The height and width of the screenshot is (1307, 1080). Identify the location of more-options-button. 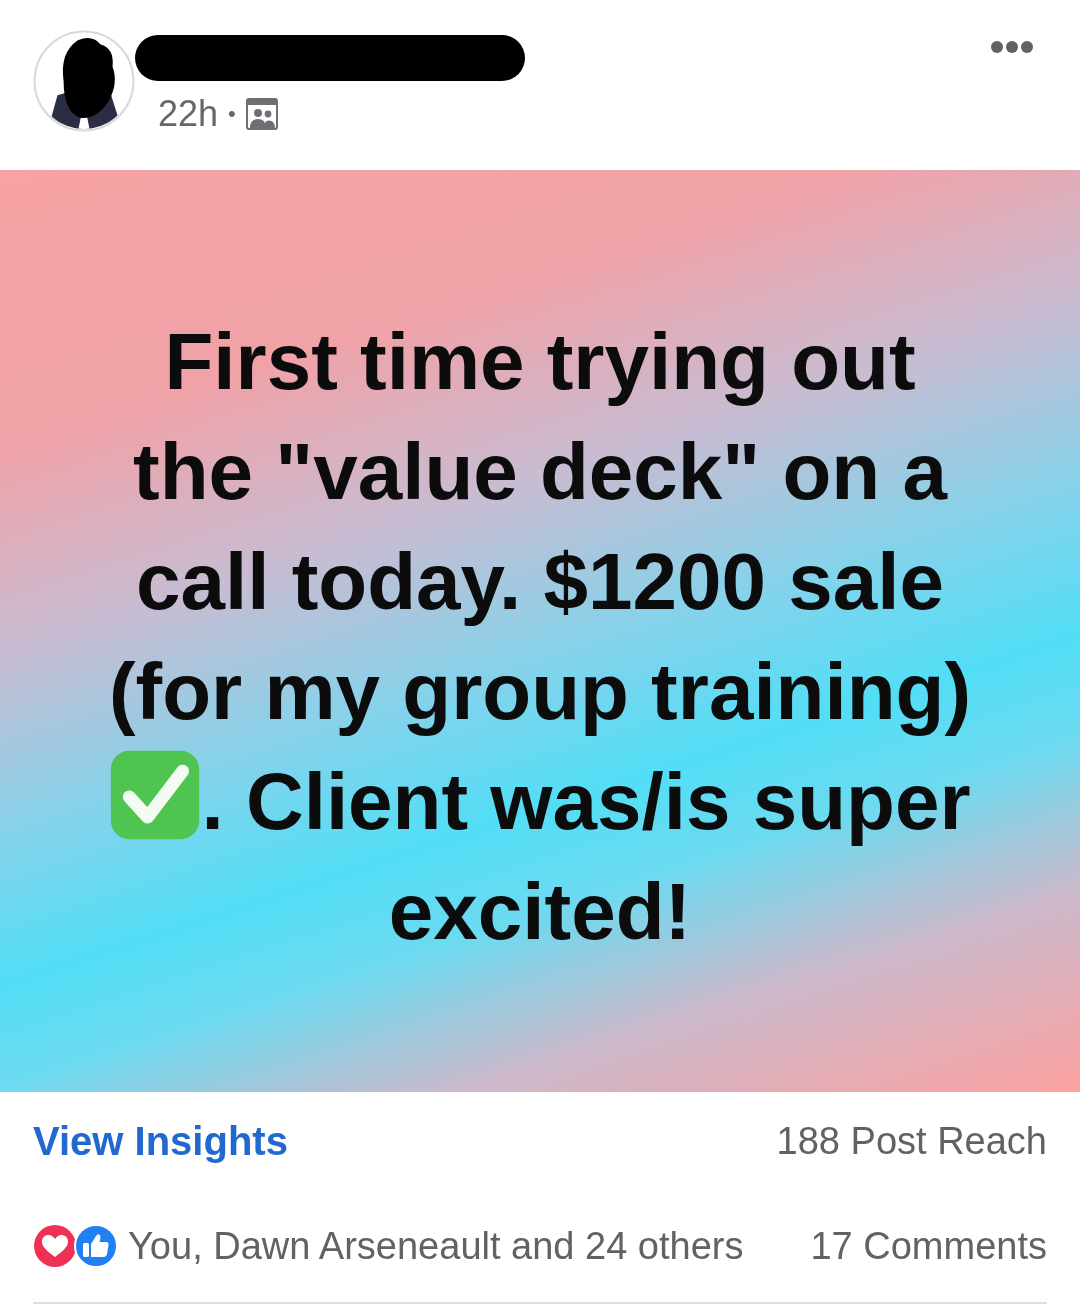
(1012, 47).